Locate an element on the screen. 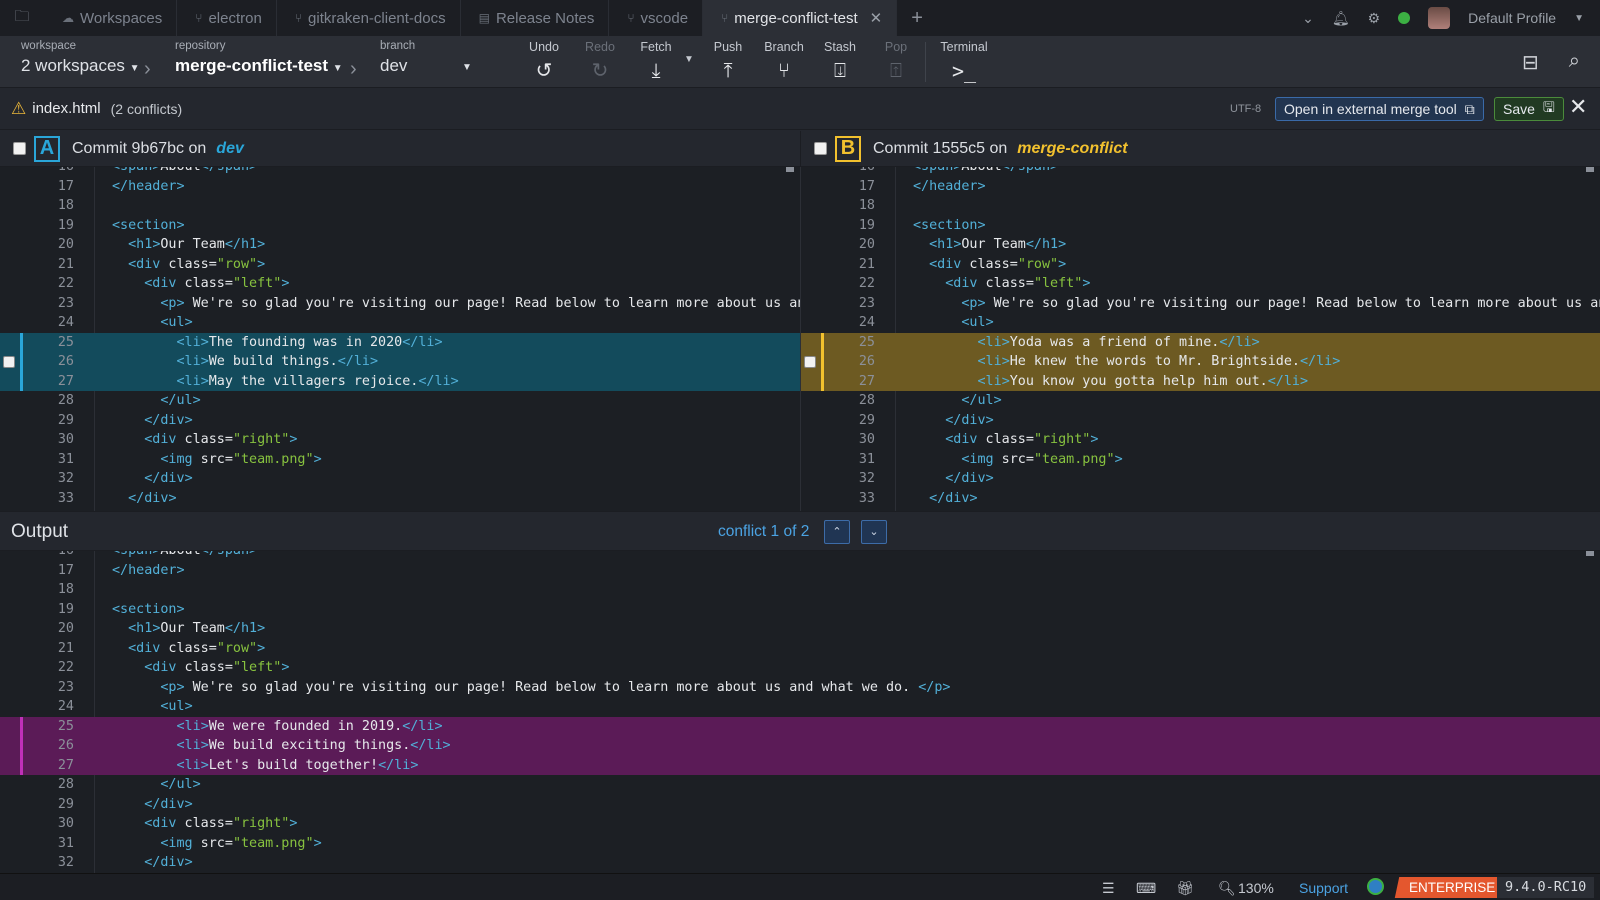 This screenshot has width=1600, height=900. layout-icon: ⊟ is located at coordinates (1530, 62).